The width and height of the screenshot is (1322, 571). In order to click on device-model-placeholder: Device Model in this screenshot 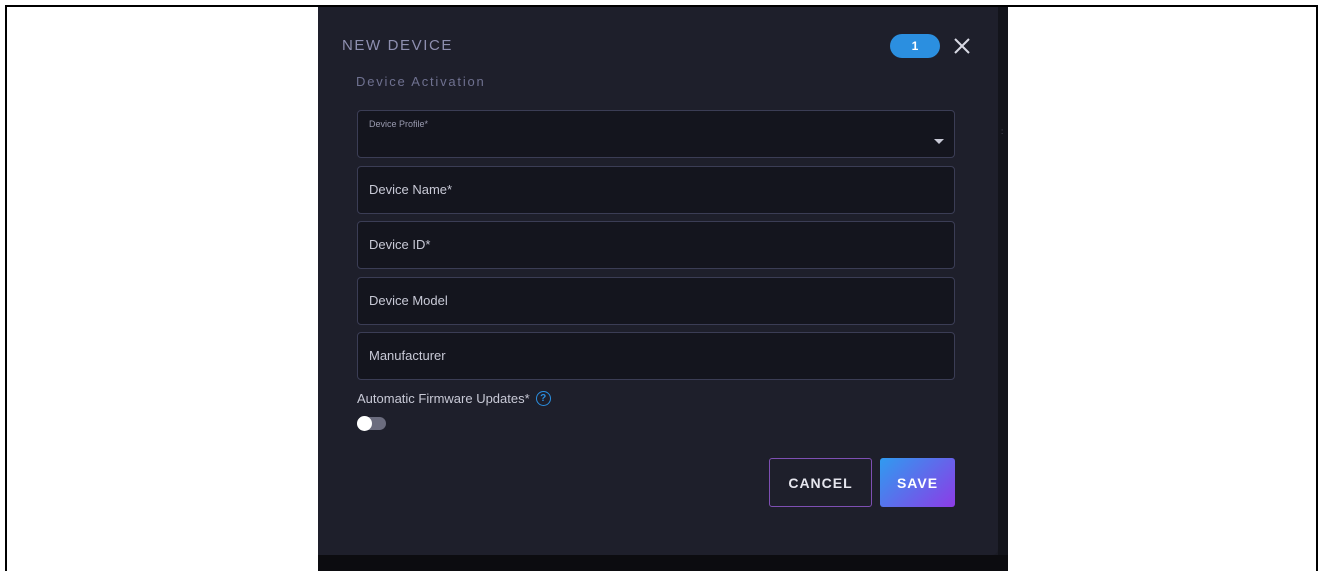, I will do `click(408, 300)`.